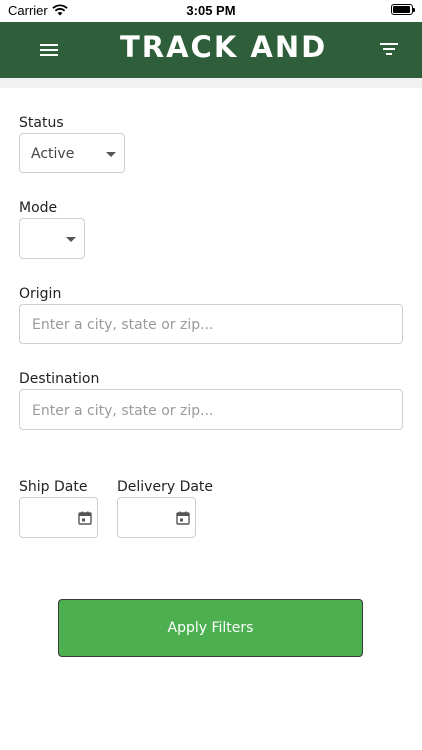 This screenshot has width=422, height=750. I want to click on destination-field, so click(211, 410).